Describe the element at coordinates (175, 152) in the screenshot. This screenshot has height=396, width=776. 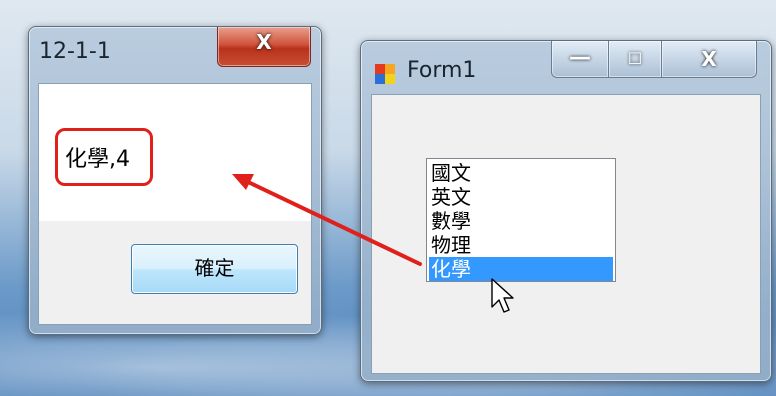
I see `message-area: 化學,4` at that location.